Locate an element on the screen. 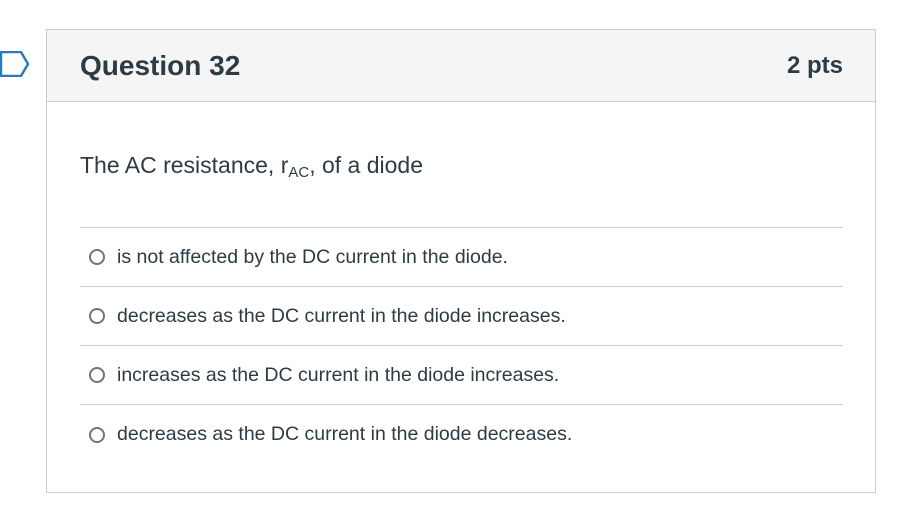 This screenshot has height=529, width=904. question-header: Question 32 2 pts is located at coordinates (461, 66).